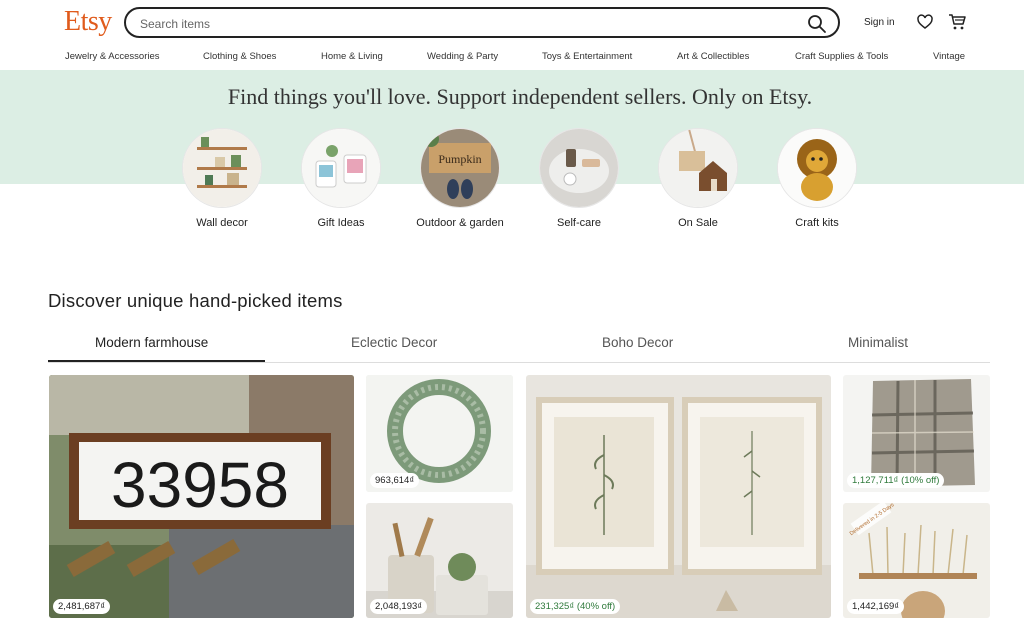 The image size is (1024, 635). What do you see at coordinates (587, 56) in the screenshot?
I see `nav-toys: Toys & Entertainment` at bounding box center [587, 56].